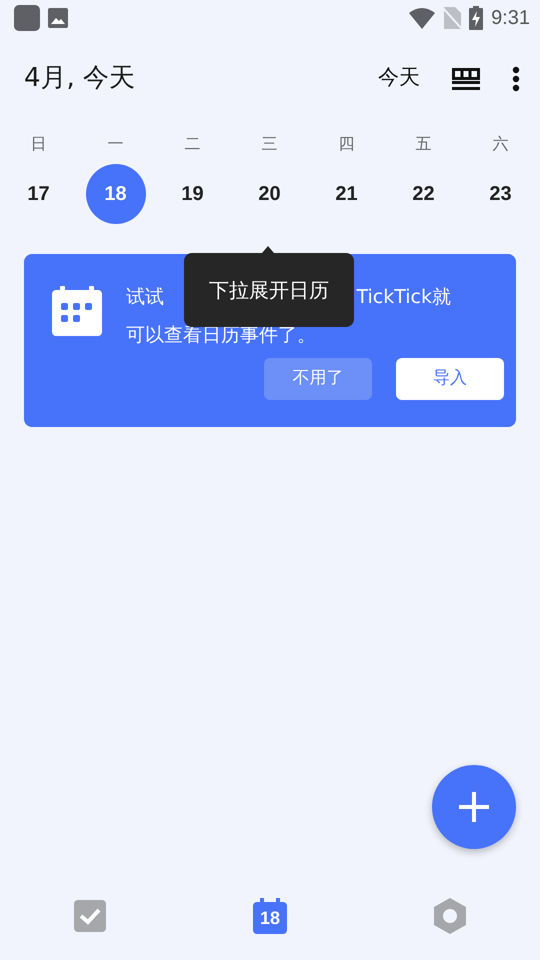 The height and width of the screenshot is (960, 540). I want to click on no-sim-icon, so click(452, 18).